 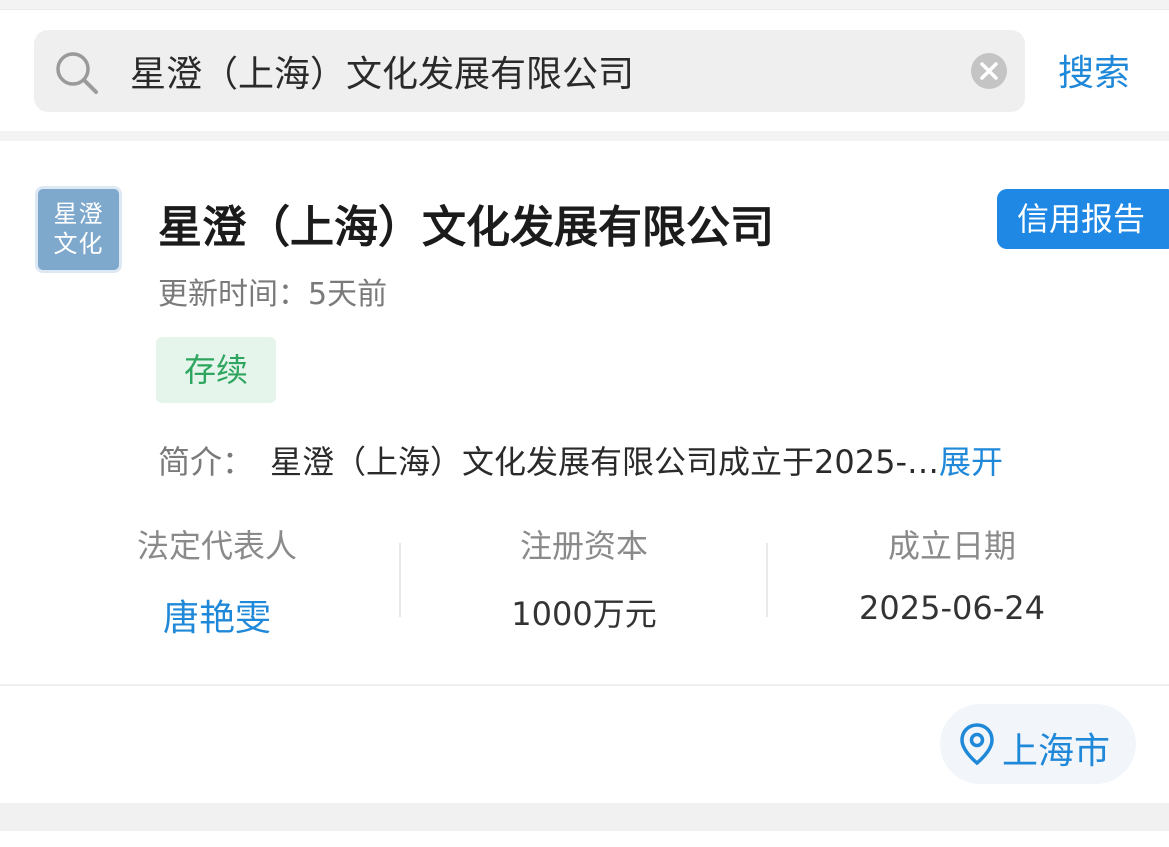 I want to click on company-name: 星澄（上海）文化发展有限公司, so click(x=466, y=223).